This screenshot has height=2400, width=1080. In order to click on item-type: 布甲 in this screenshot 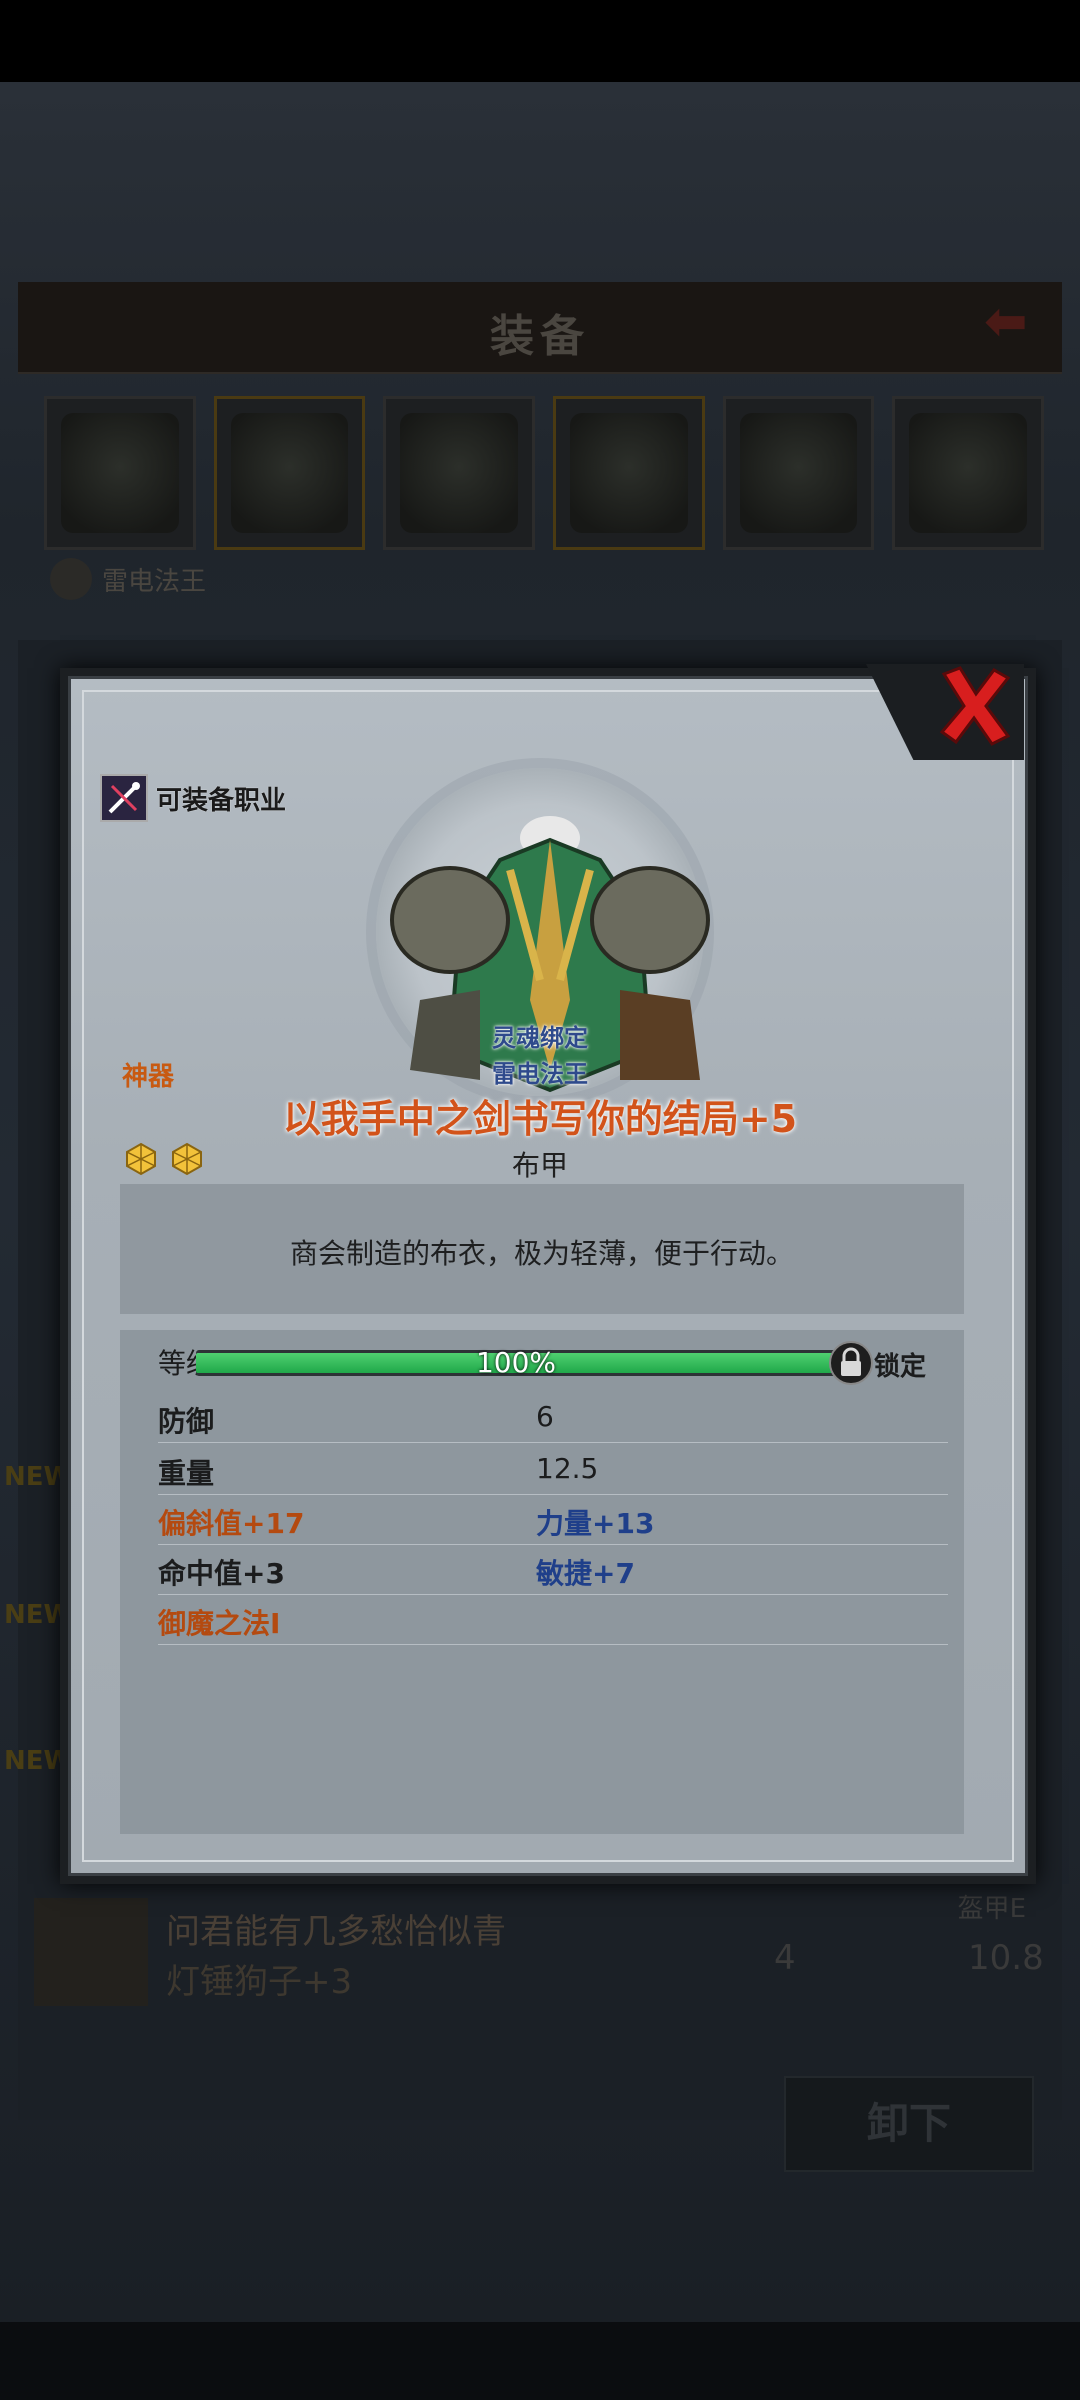, I will do `click(539, 1165)`.